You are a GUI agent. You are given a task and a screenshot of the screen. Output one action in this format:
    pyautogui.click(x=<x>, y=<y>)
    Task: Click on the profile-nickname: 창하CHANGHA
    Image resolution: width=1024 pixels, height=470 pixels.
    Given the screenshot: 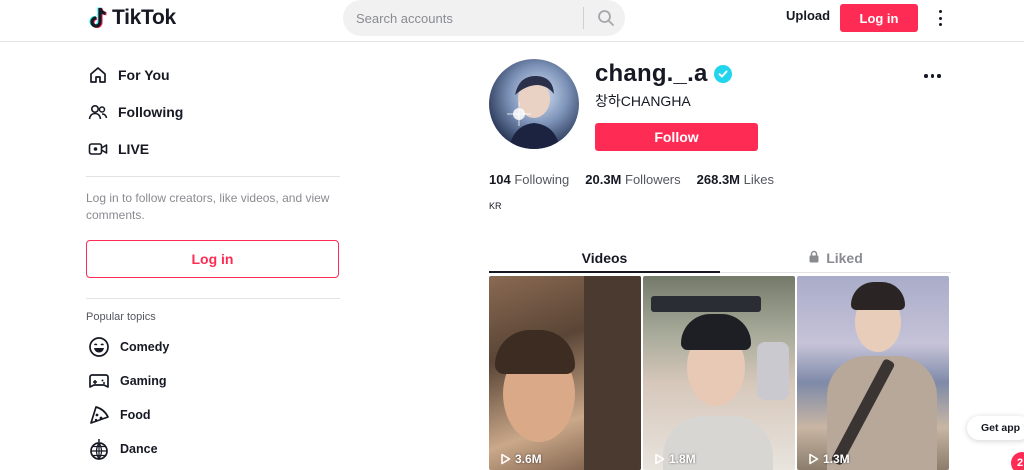 What is the action you would take?
    pyautogui.click(x=643, y=101)
    